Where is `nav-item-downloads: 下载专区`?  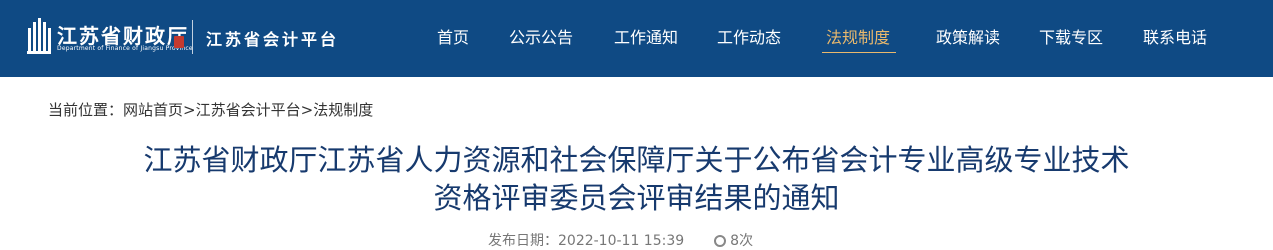 nav-item-downloads: 下载专区 is located at coordinates (1071, 38).